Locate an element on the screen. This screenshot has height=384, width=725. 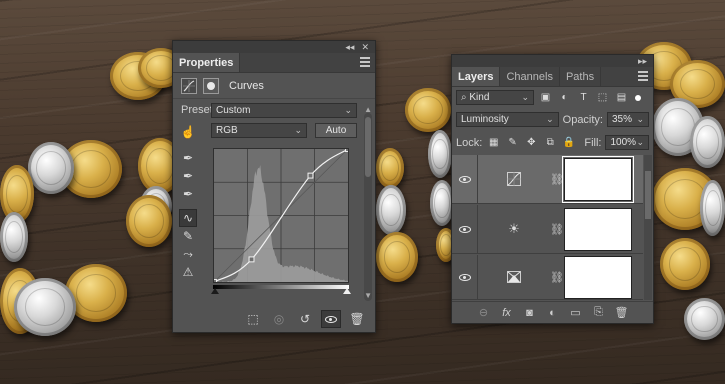
layer-row-brightness: ☀ ⛓ is located at coordinates (547, 229).